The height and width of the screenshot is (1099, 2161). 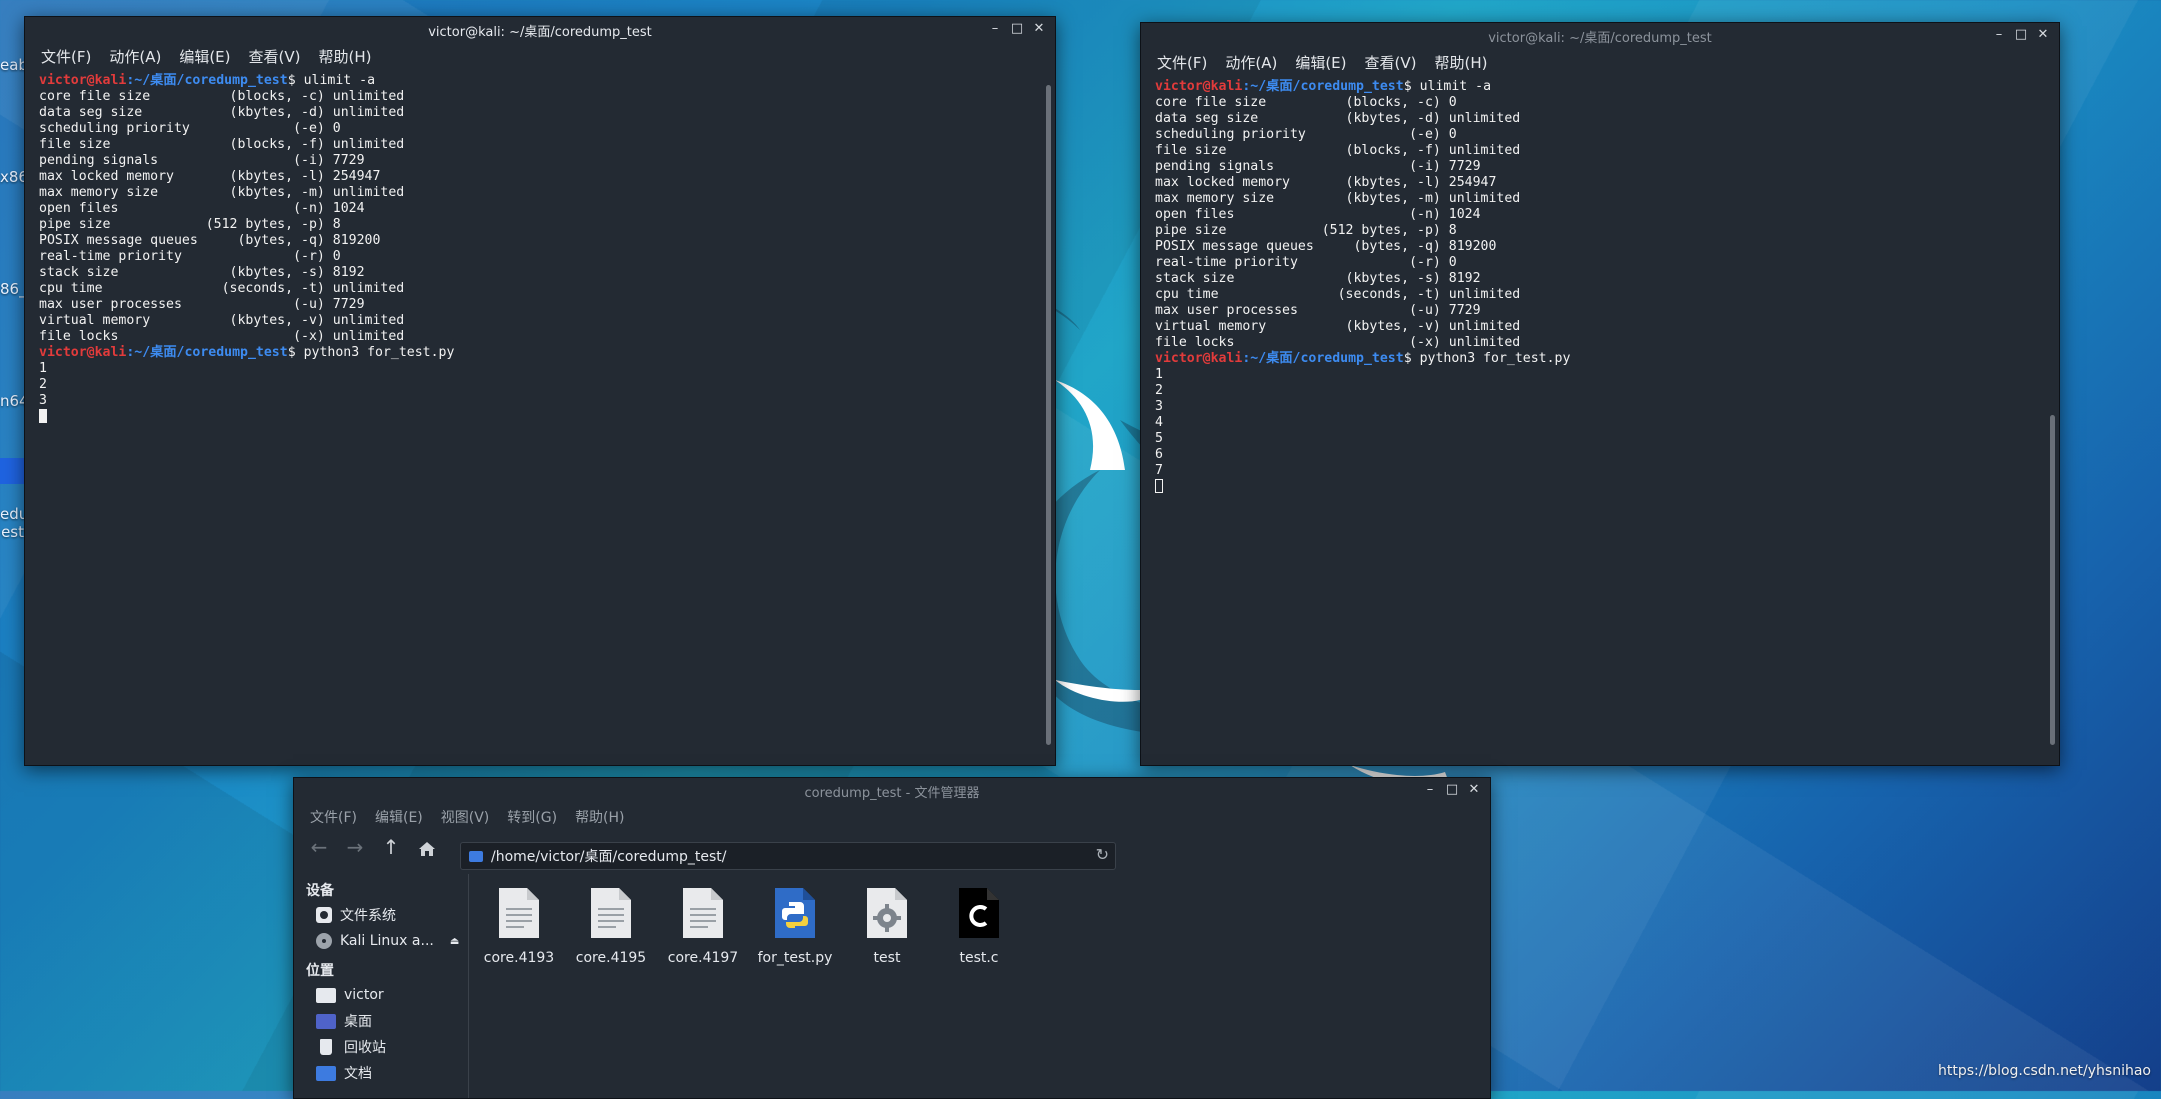 What do you see at coordinates (1159, 454) in the screenshot?
I see `output-line: 6` at bounding box center [1159, 454].